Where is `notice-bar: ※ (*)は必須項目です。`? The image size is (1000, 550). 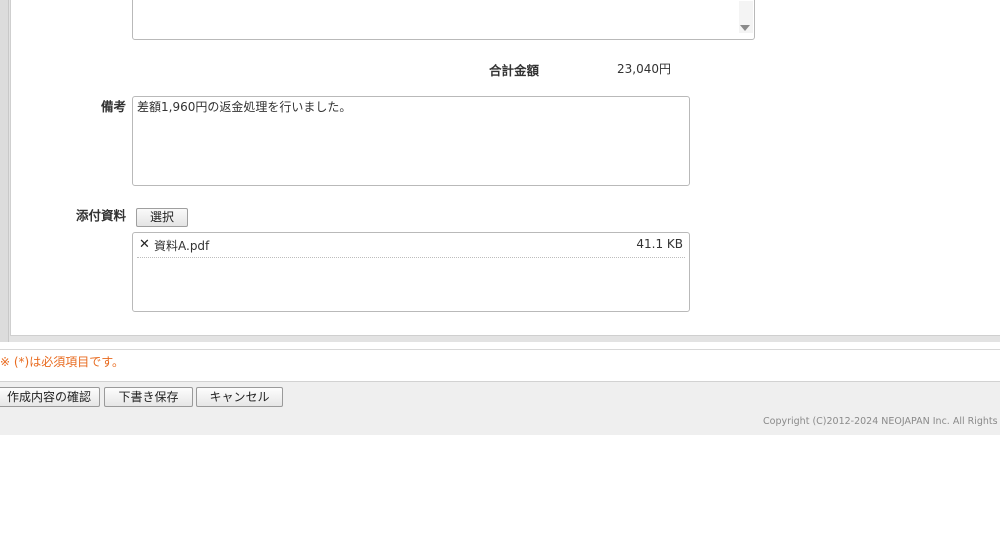 notice-bar: ※ (*)は必須項目です。 is located at coordinates (500, 365).